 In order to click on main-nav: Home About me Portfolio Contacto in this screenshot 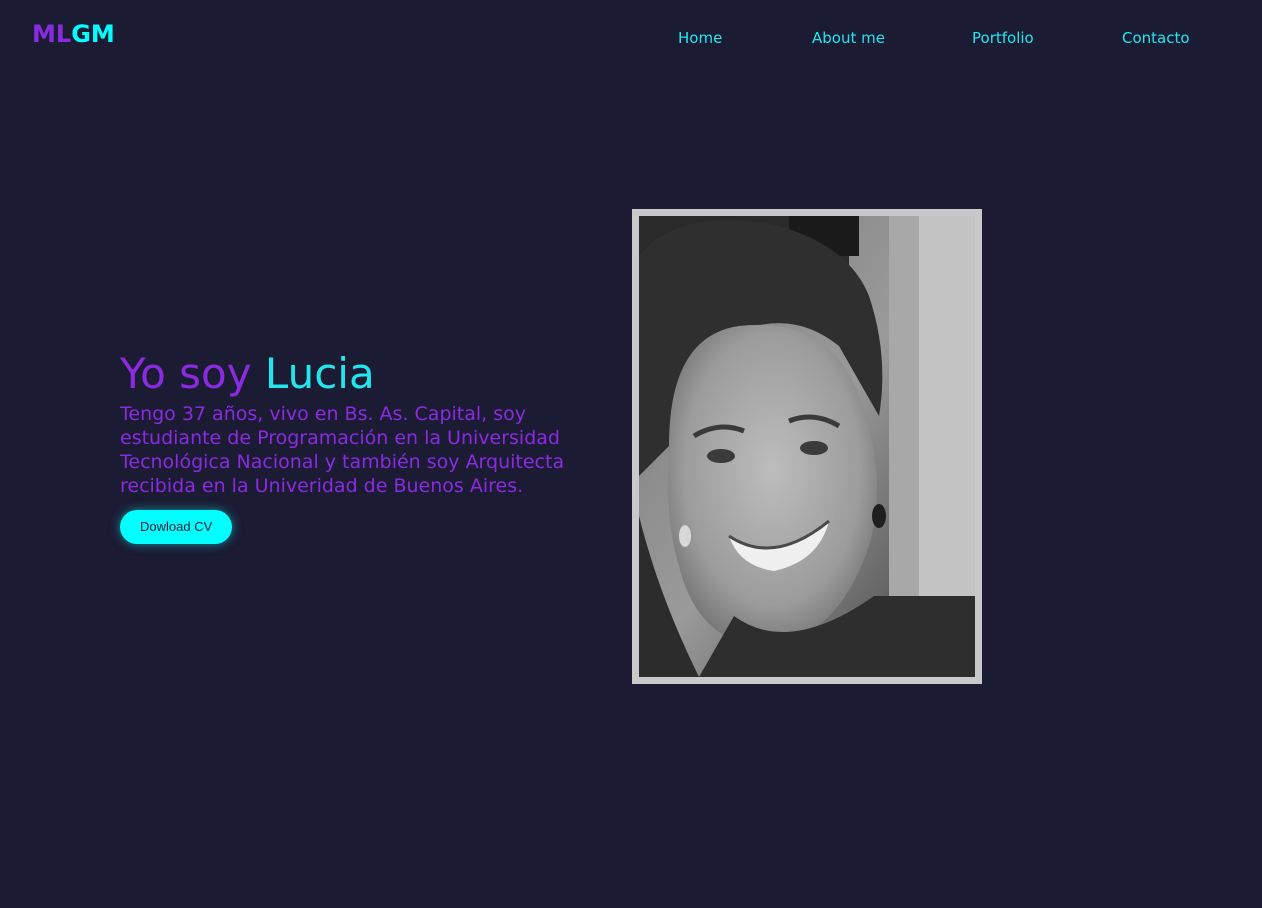, I will do `click(631, 38)`.